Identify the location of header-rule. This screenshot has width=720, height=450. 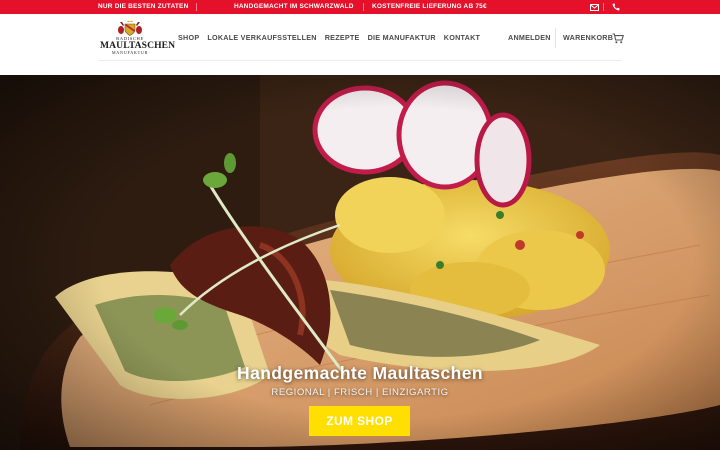
(360, 60).